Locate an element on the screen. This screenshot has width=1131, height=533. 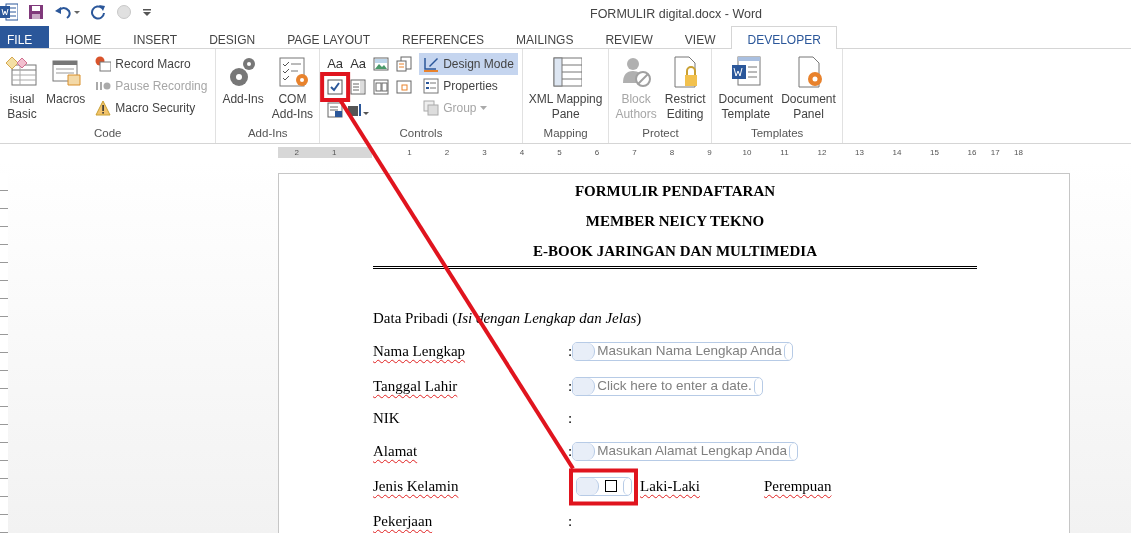
dropdown-list-icon is located at coordinates (381, 87).